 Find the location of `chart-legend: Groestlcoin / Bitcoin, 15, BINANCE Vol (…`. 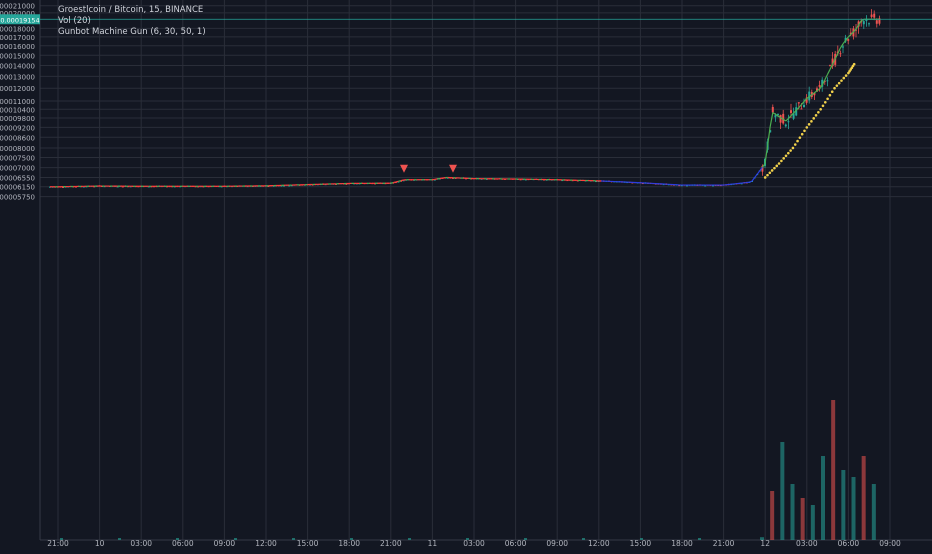

chart-legend: Groestlcoin / Bitcoin, 15, BINANCE Vol (… is located at coordinates (132, 21).